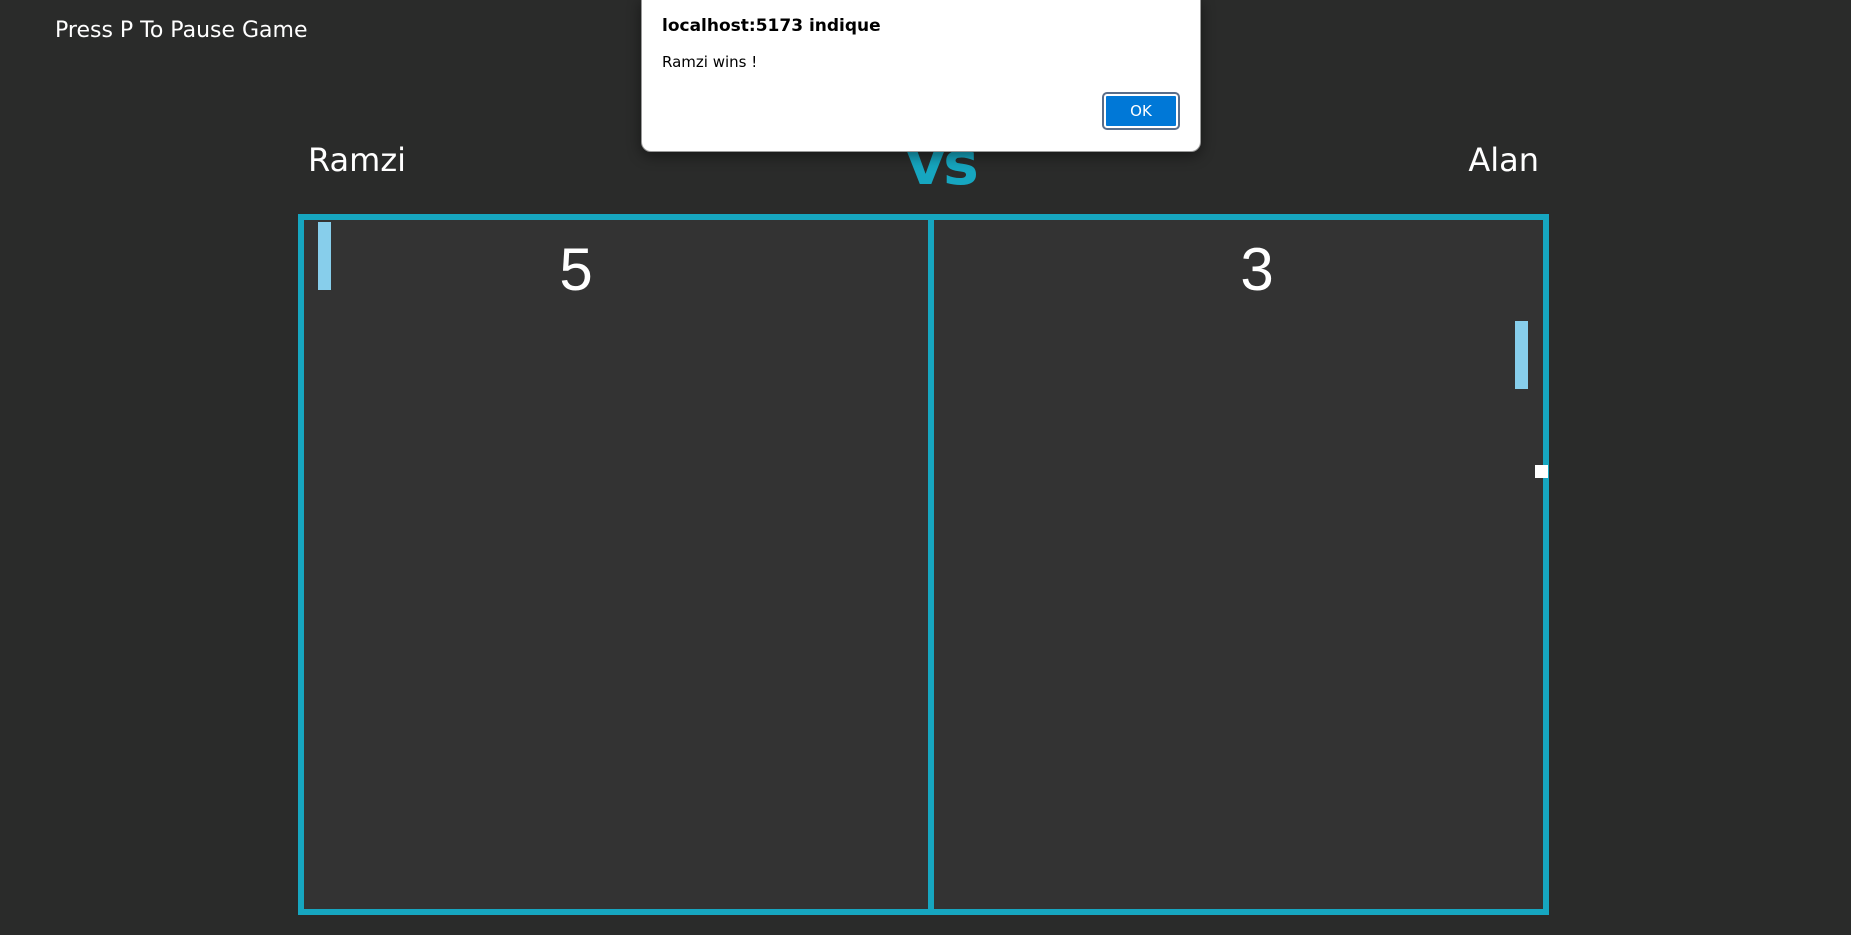  Describe the element at coordinates (357, 160) in the screenshot. I see `player-left-name: Ramzi` at that location.